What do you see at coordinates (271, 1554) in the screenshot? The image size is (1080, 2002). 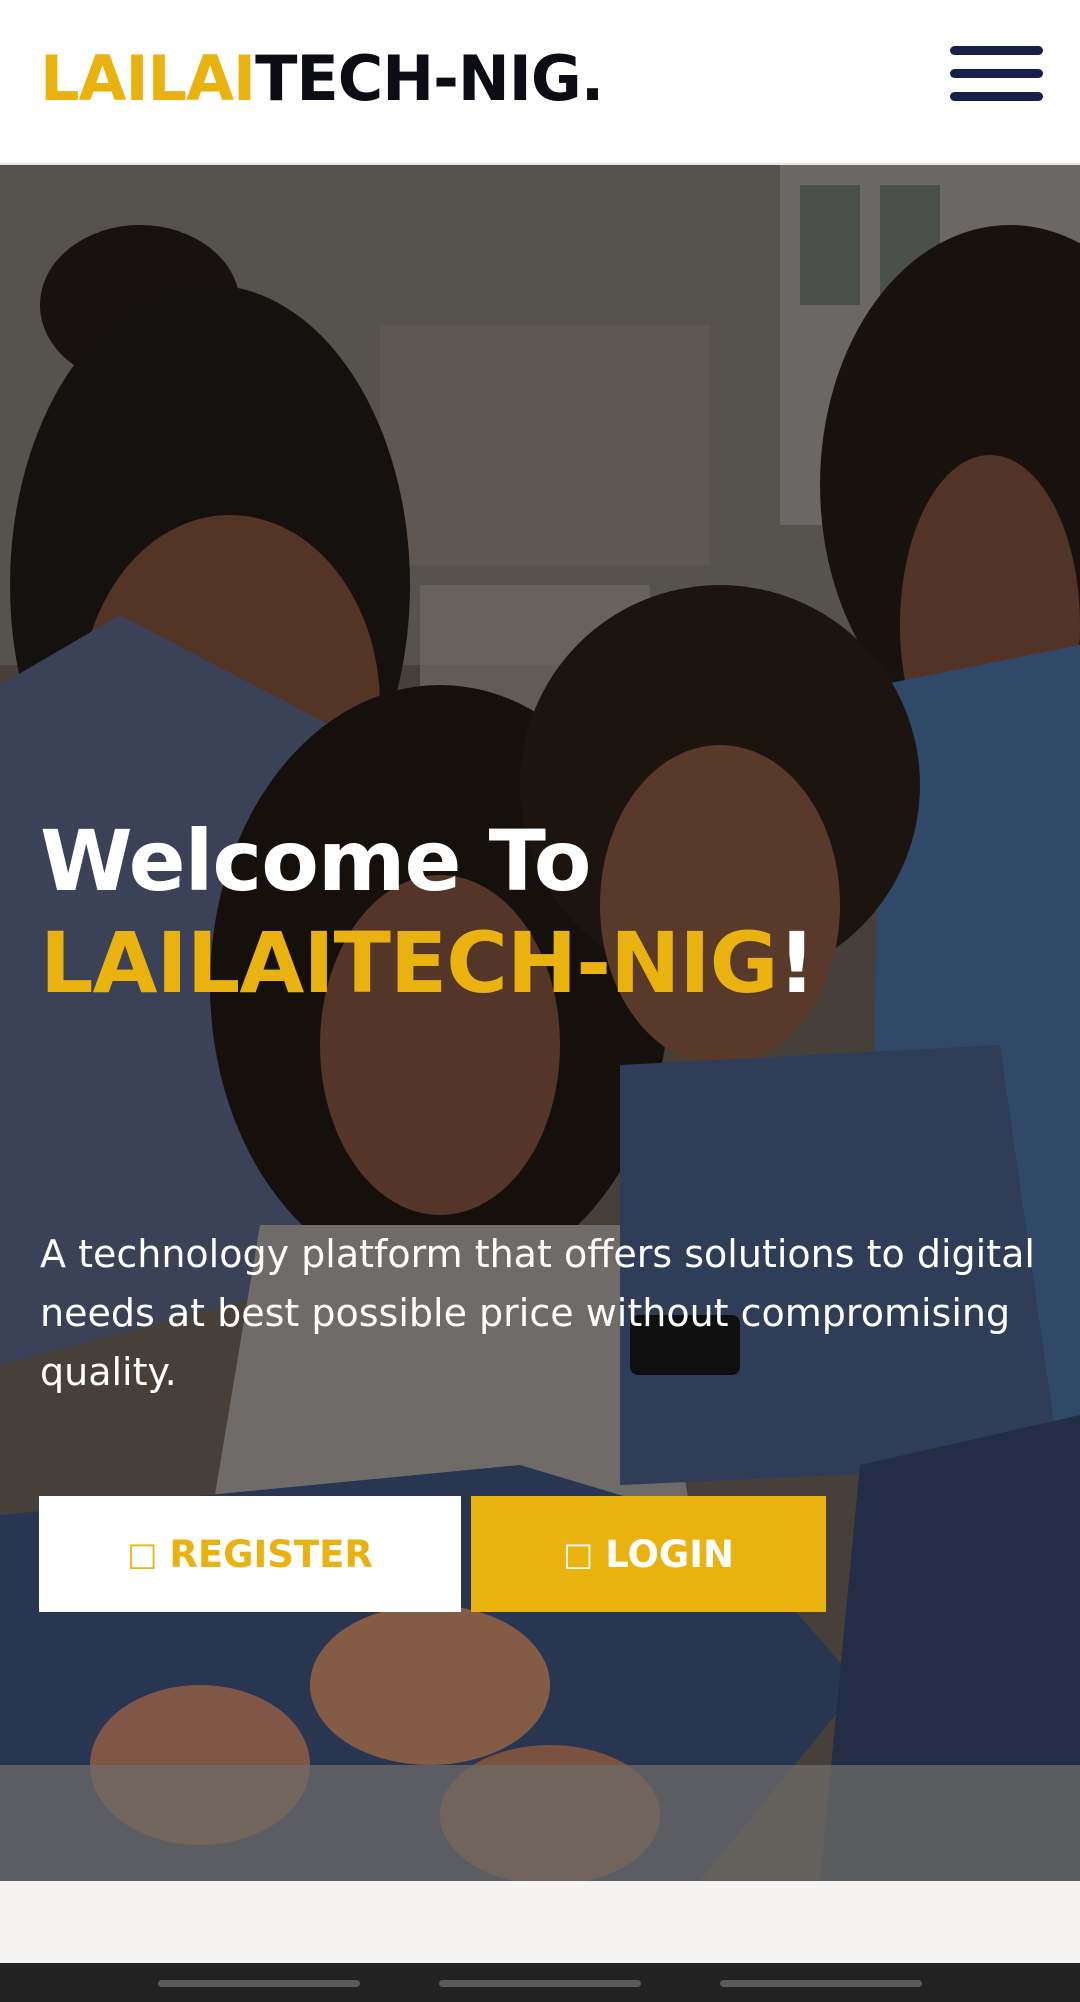 I see `register-button-label: REGISTER` at bounding box center [271, 1554].